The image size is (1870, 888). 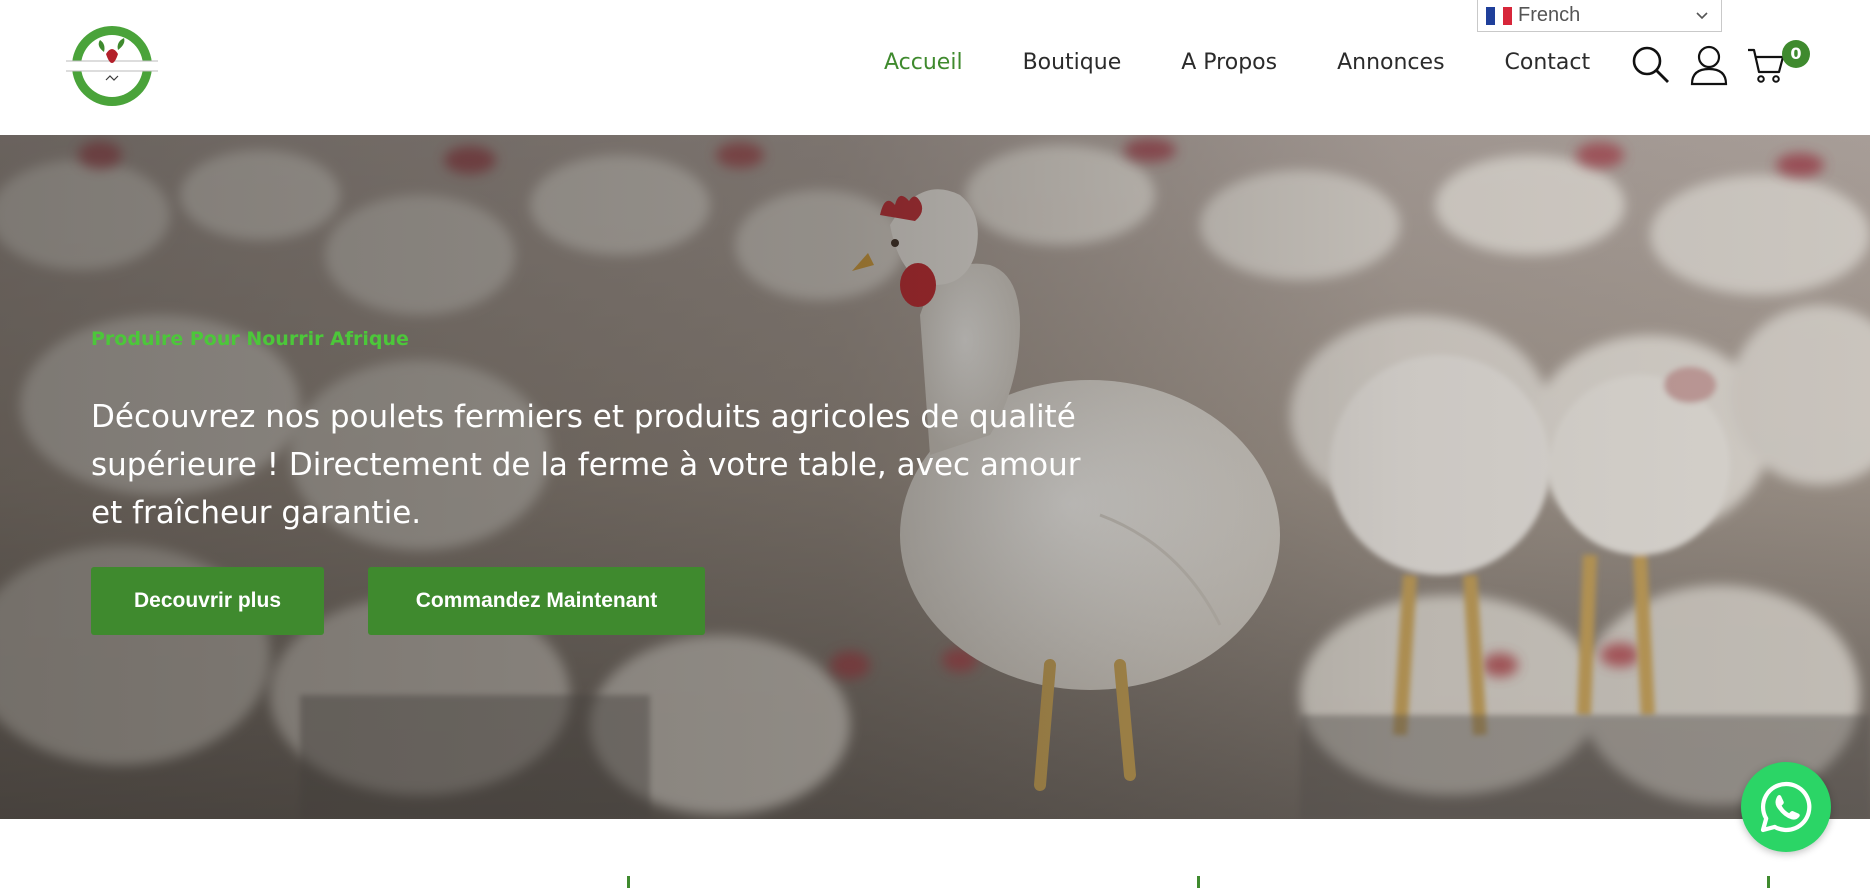 I want to click on hero-tagline: Produire Pour Nourrir Afrique, so click(x=250, y=339).